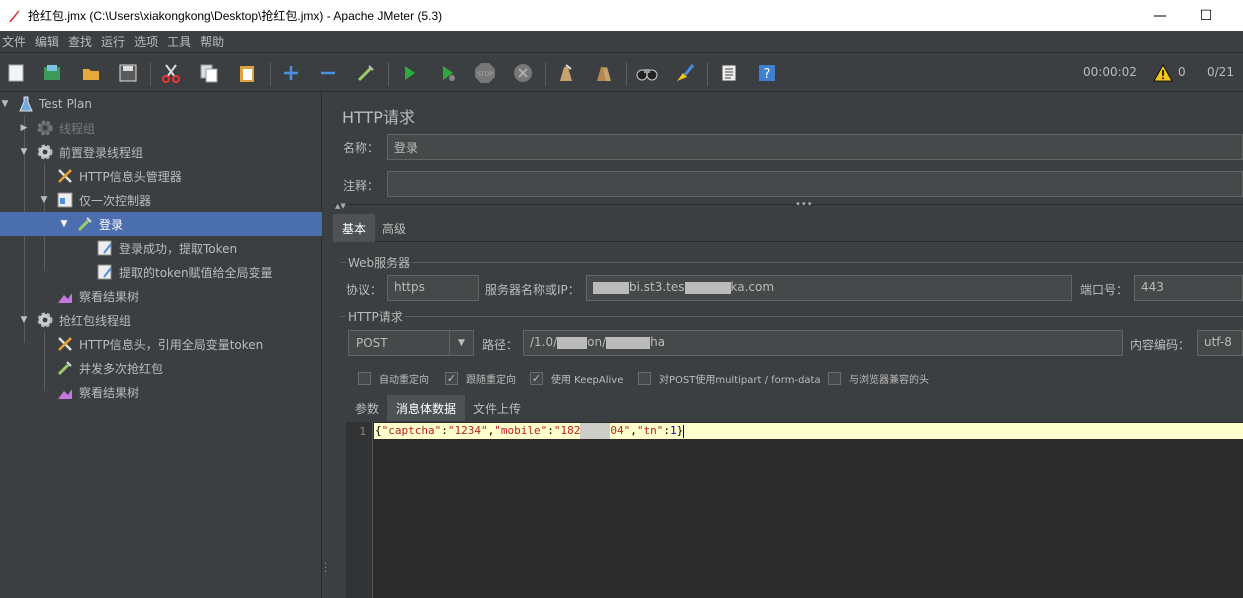 The width and height of the screenshot is (1243, 598). What do you see at coordinates (1206, 15) in the screenshot?
I see `maximize-button: ☐` at bounding box center [1206, 15].